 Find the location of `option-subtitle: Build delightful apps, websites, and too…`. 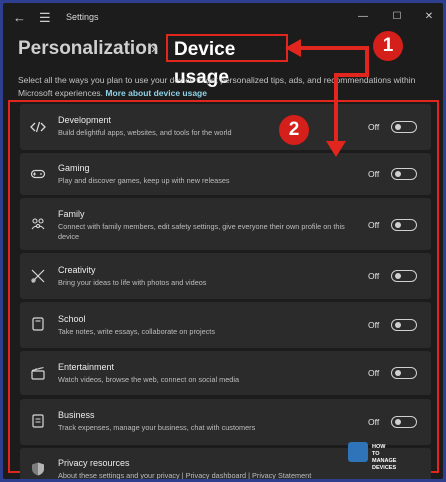

option-subtitle: Build delightful apps, websites, and too… is located at coordinates (145, 132).